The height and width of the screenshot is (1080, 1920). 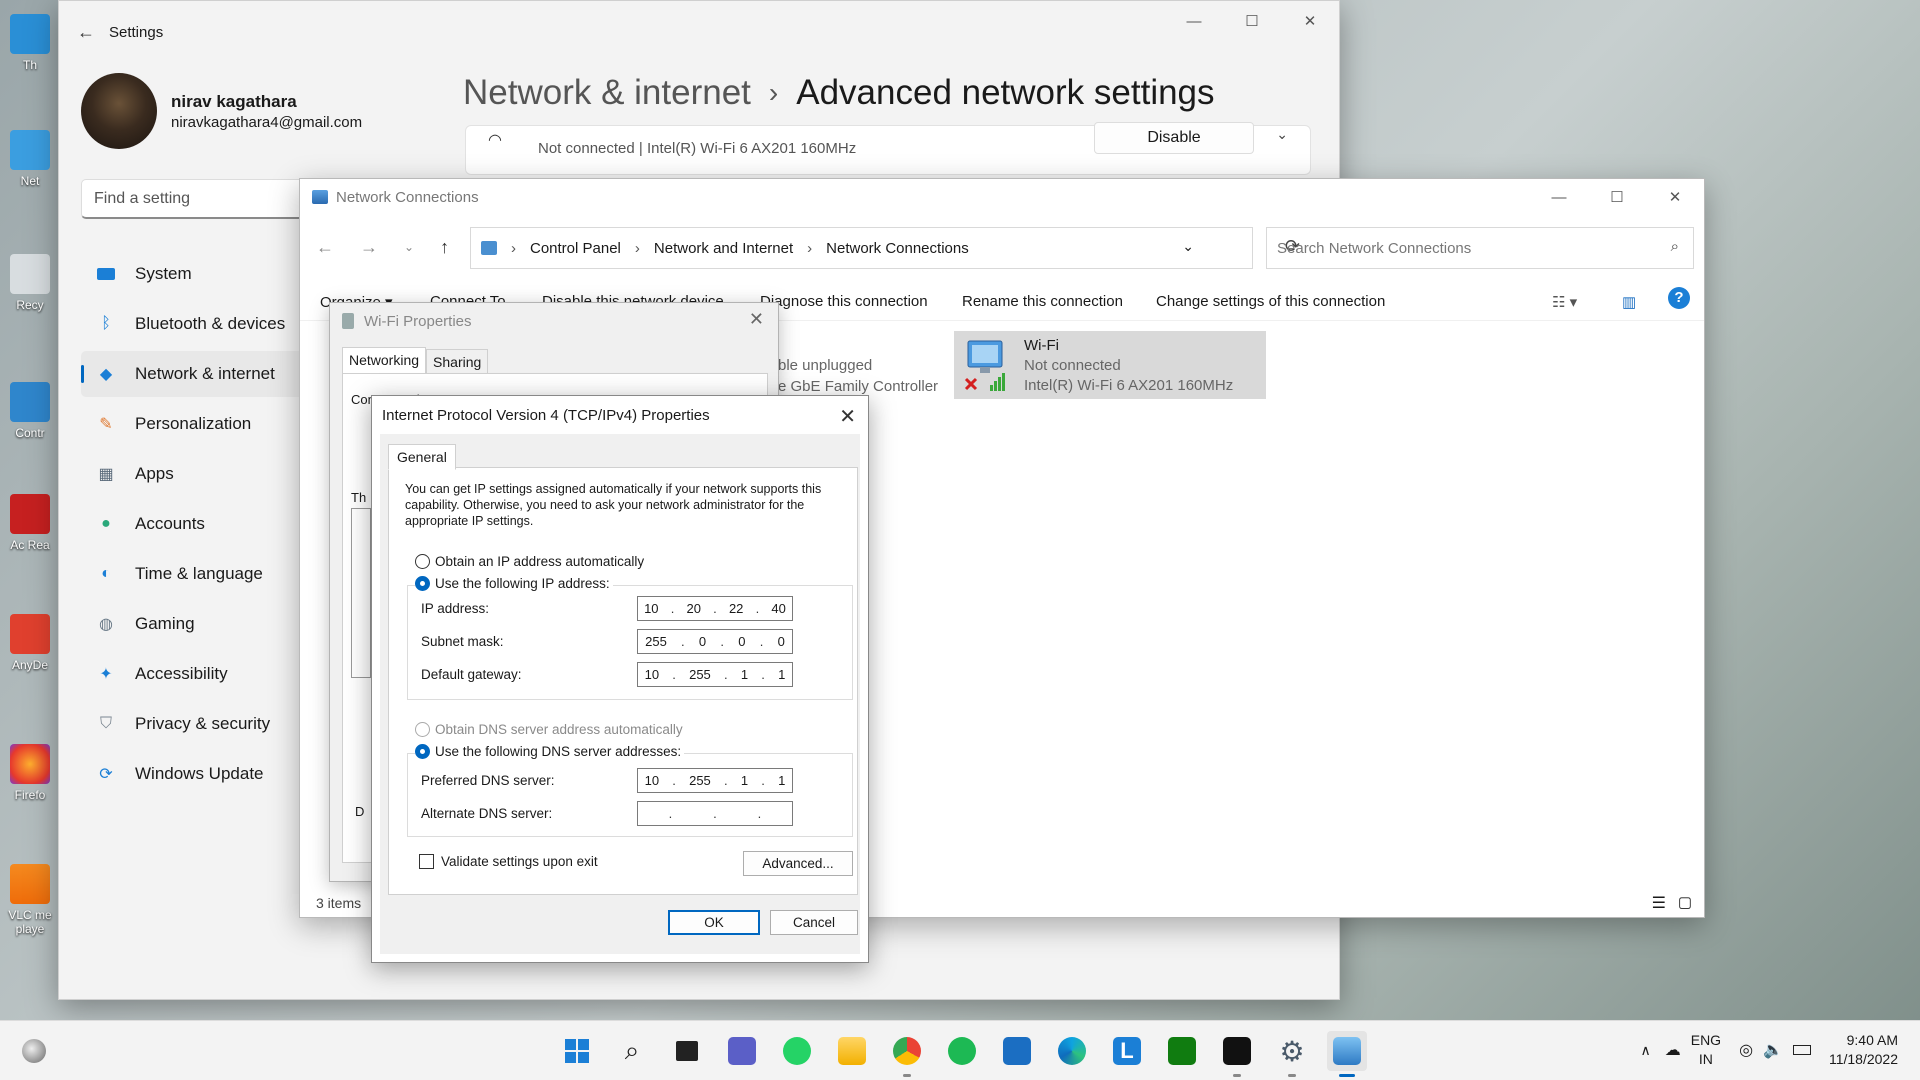 What do you see at coordinates (1659, 903) in the screenshot?
I see `details-view-icon: ☰` at bounding box center [1659, 903].